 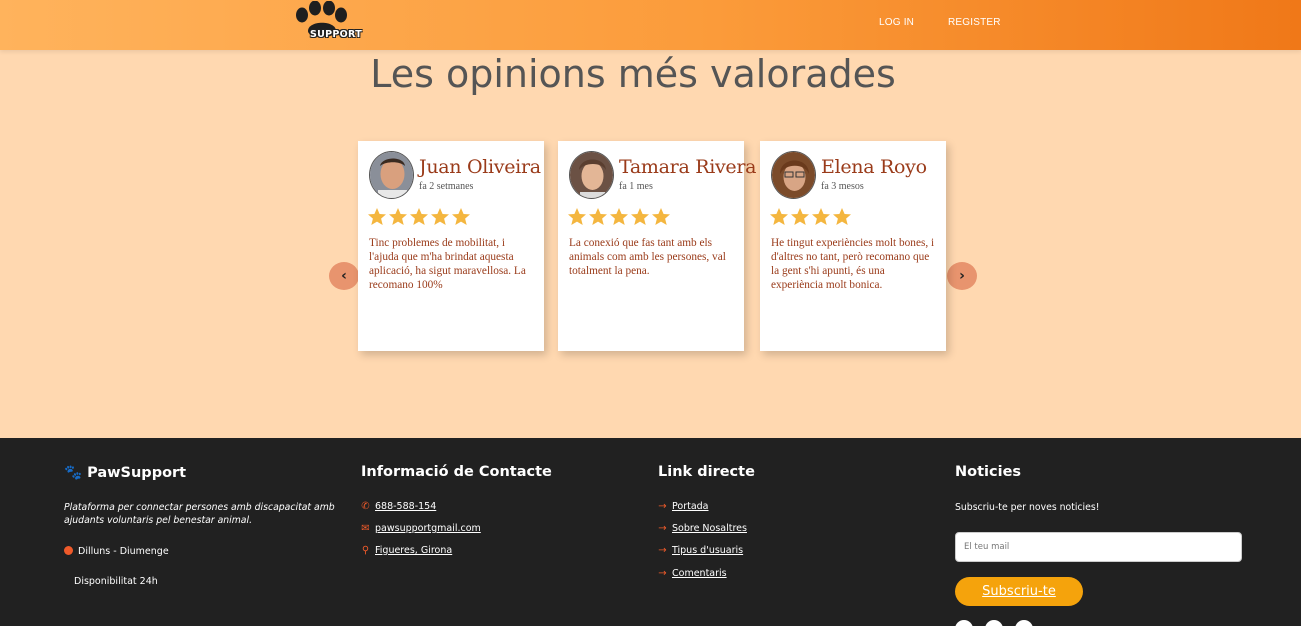 What do you see at coordinates (1027, 507) in the screenshot?
I see `newsletter-label: Subscriu-te per noves noticies!` at bounding box center [1027, 507].